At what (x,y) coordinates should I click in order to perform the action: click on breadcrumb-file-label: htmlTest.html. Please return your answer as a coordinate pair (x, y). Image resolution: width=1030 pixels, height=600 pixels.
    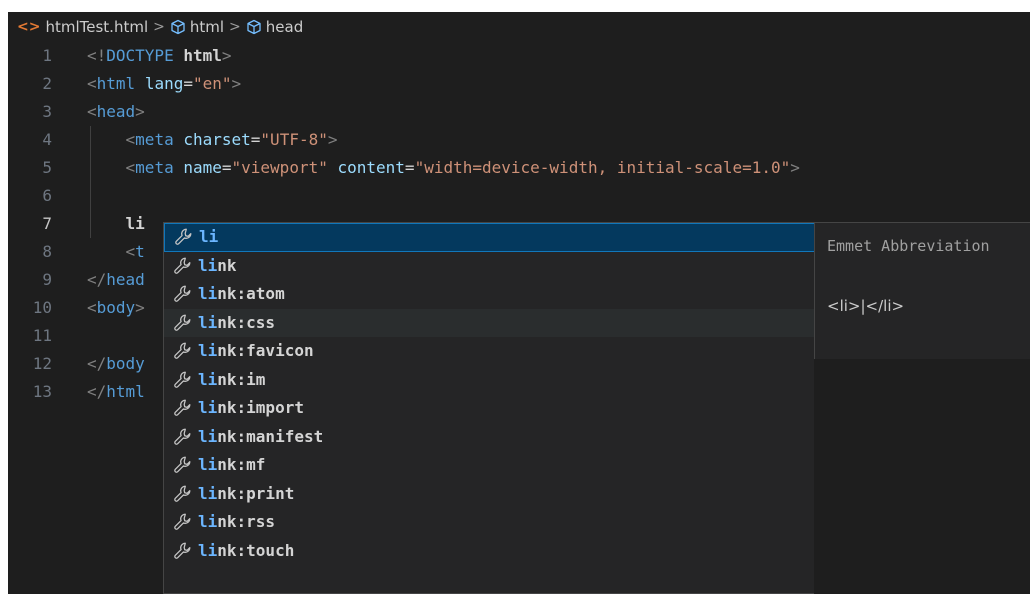
    Looking at the image, I should click on (97, 27).